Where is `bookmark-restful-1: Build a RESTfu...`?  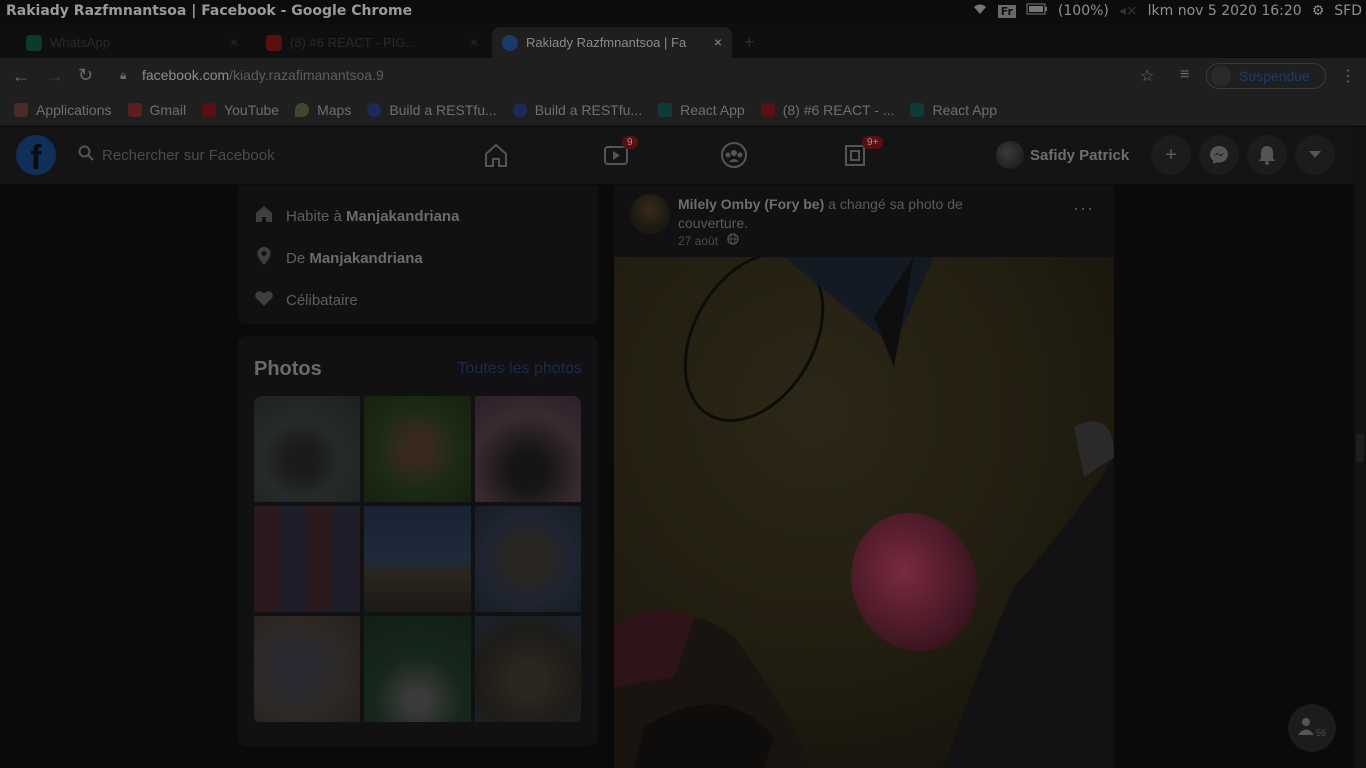 bookmark-restful-1: Build a RESTfu... is located at coordinates (432, 110).